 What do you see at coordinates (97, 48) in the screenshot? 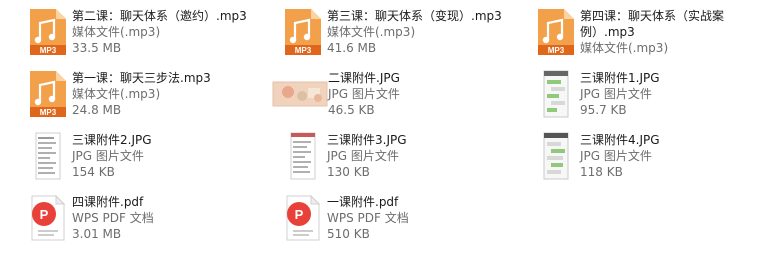
I see `file-size: 33.5 MB` at bounding box center [97, 48].